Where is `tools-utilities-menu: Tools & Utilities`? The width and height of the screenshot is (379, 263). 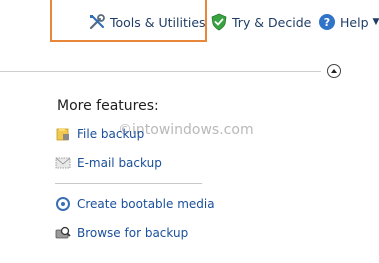
tools-utilities-menu: Tools & Utilities is located at coordinates (147, 22).